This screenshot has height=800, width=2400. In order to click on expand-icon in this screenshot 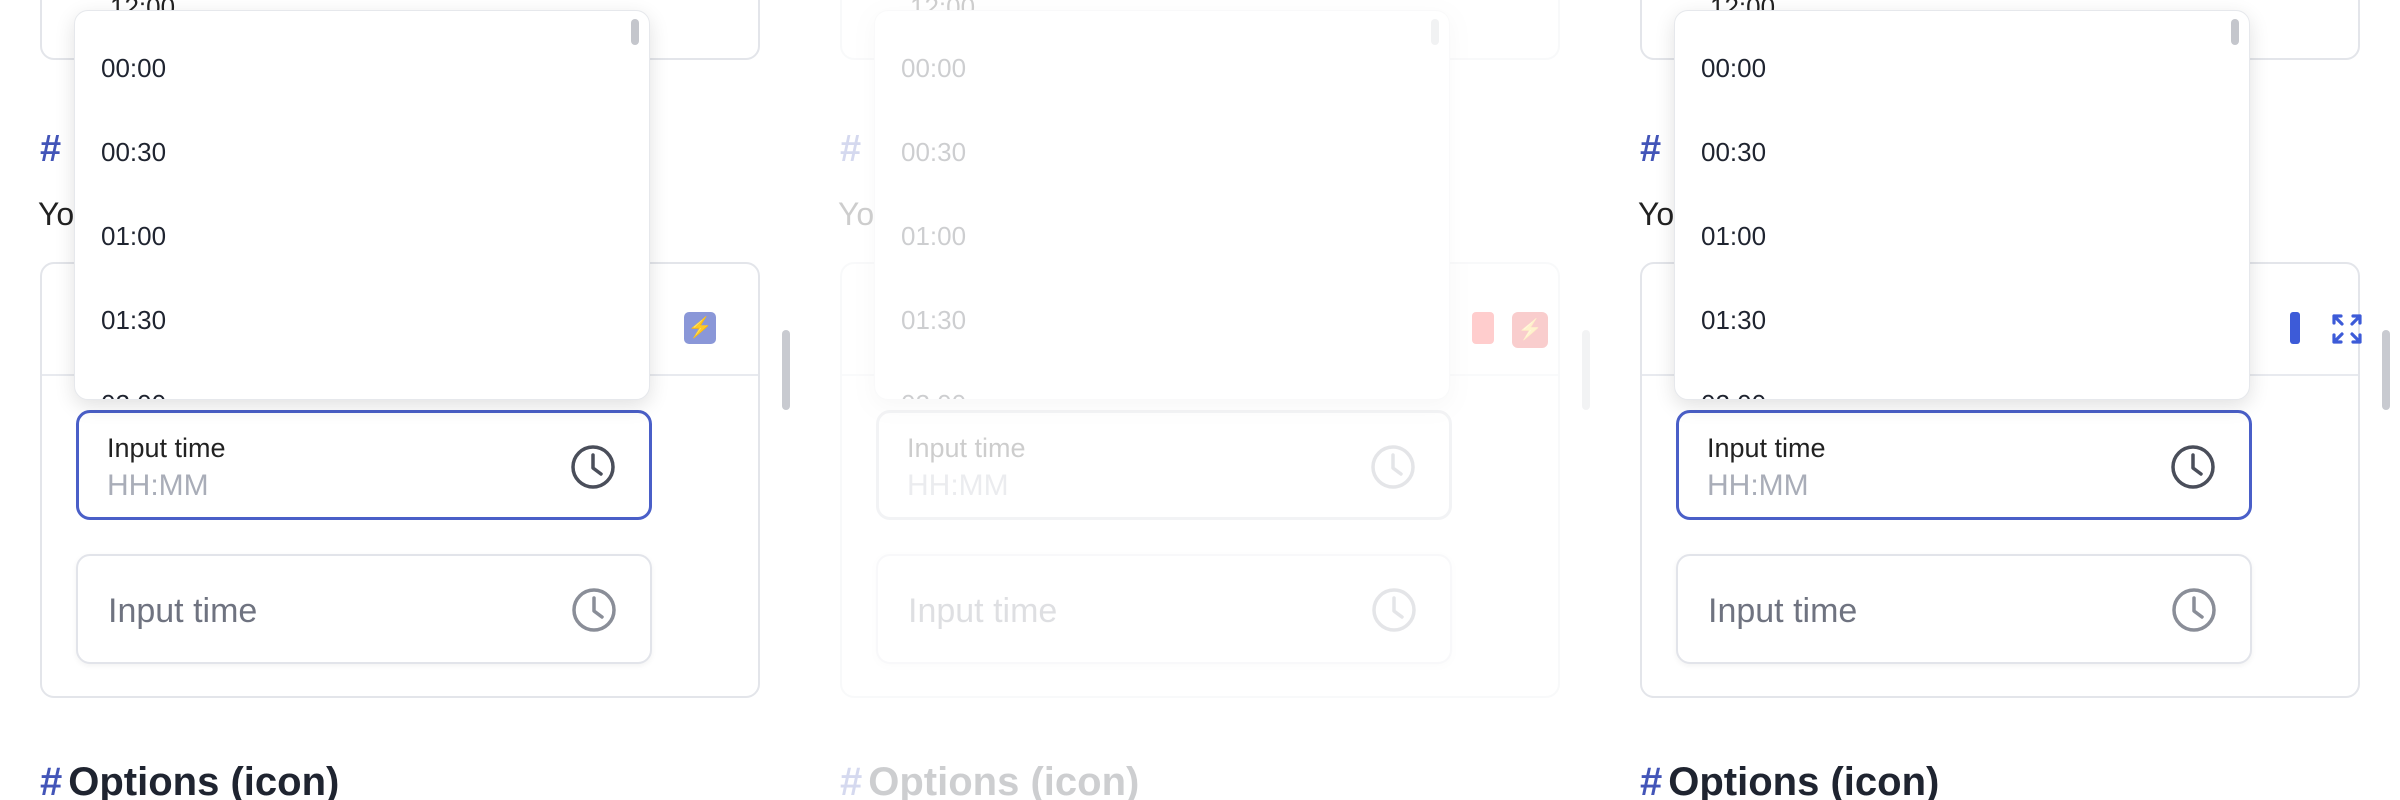, I will do `click(2347, 329)`.